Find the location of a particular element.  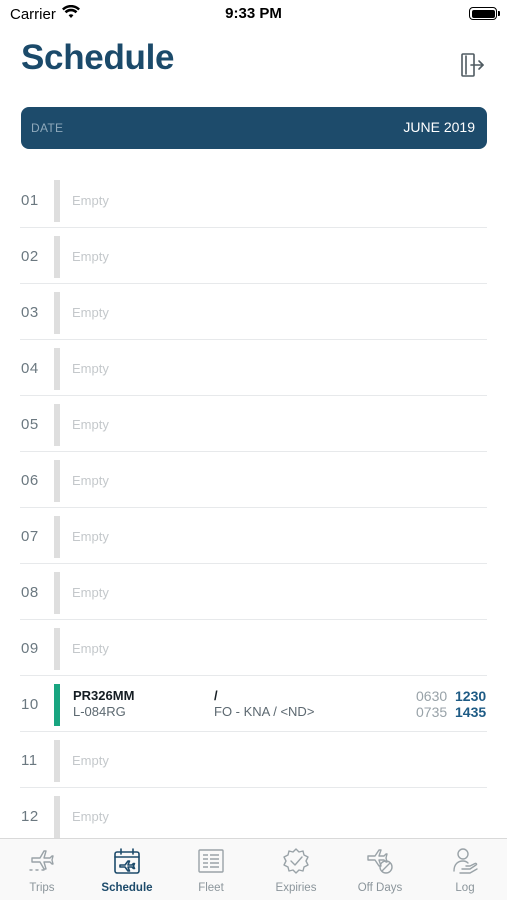

day-row: 12 Empty is located at coordinates (253, 813).